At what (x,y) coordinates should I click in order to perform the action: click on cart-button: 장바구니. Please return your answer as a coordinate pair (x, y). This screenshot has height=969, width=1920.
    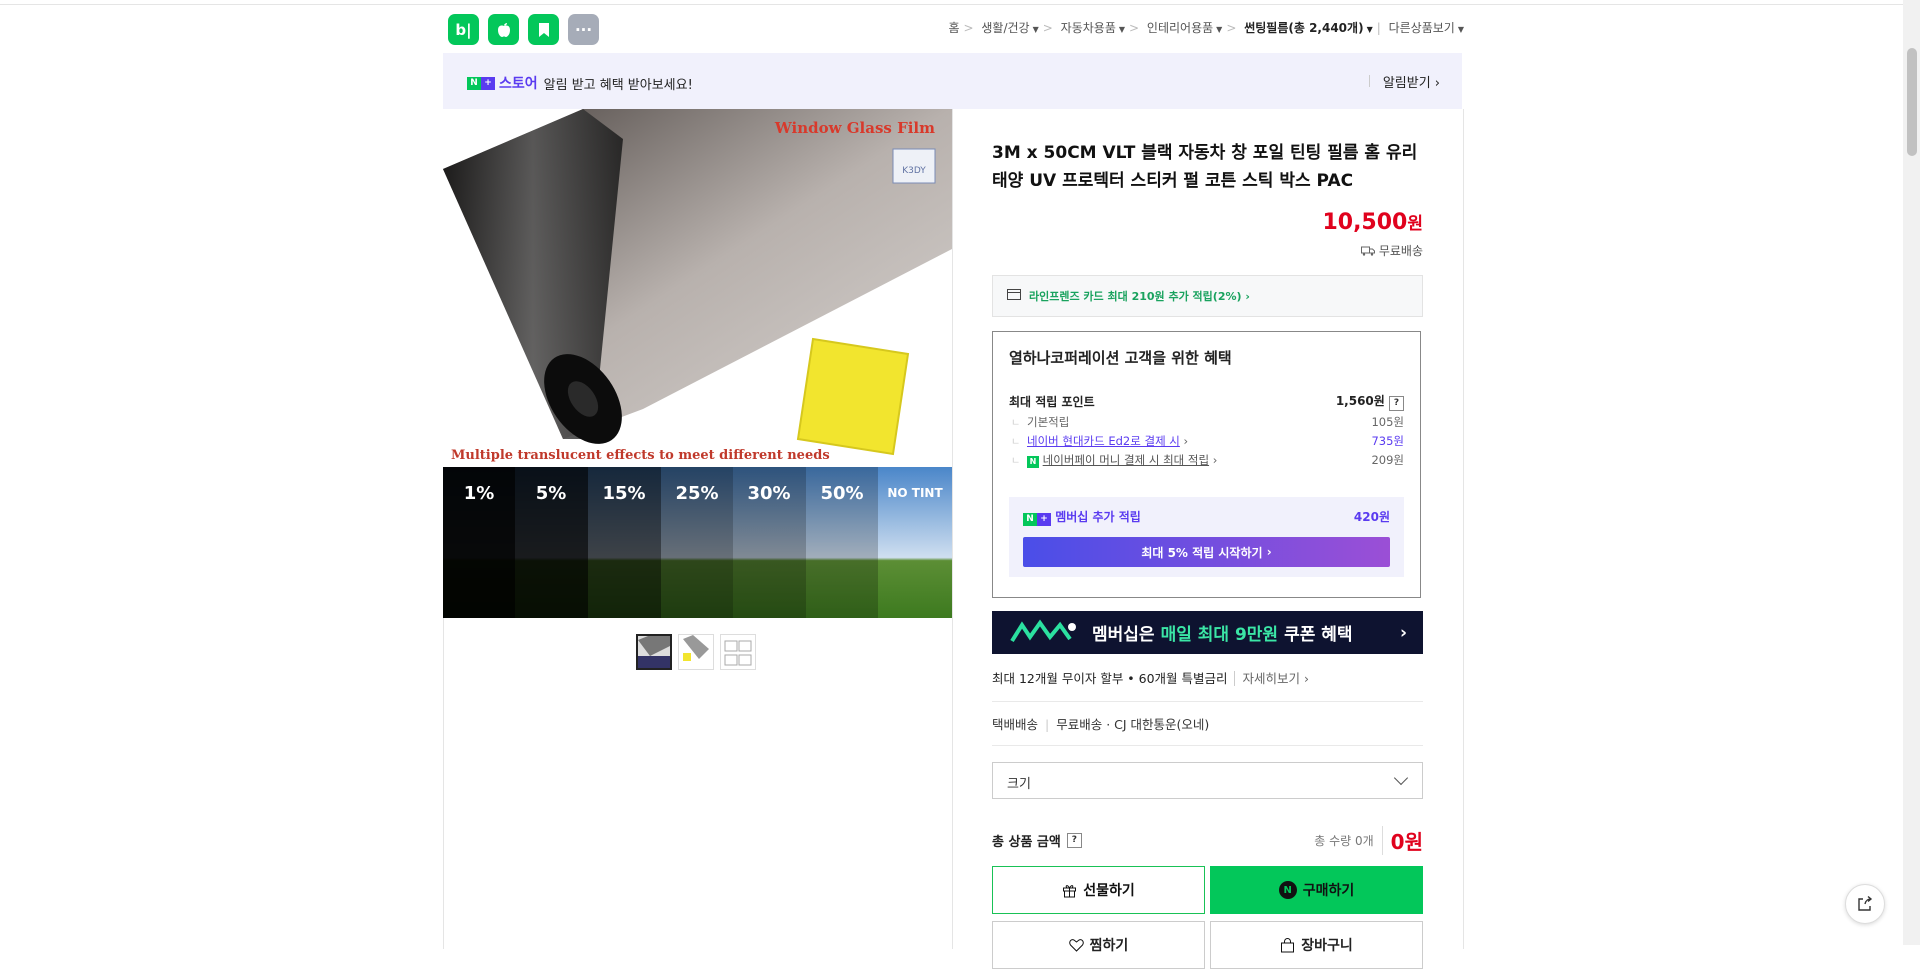
    Looking at the image, I should click on (1316, 945).